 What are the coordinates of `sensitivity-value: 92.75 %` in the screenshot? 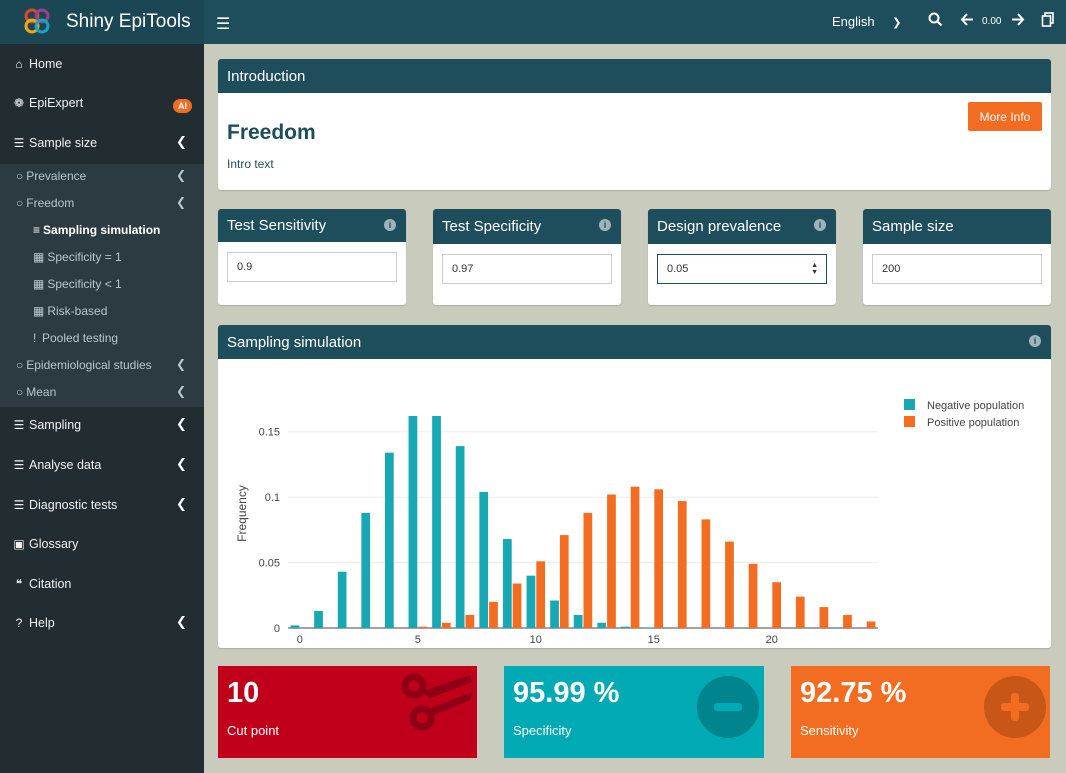 It's located at (853, 693).